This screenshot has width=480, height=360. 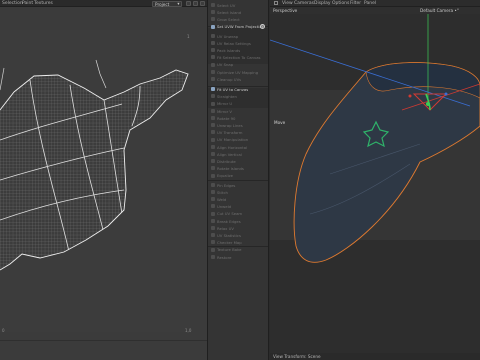 What do you see at coordinates (226, 118) in the screenshot?
I see `tool-label: Rotate 90` at bounding box center [226, 118].